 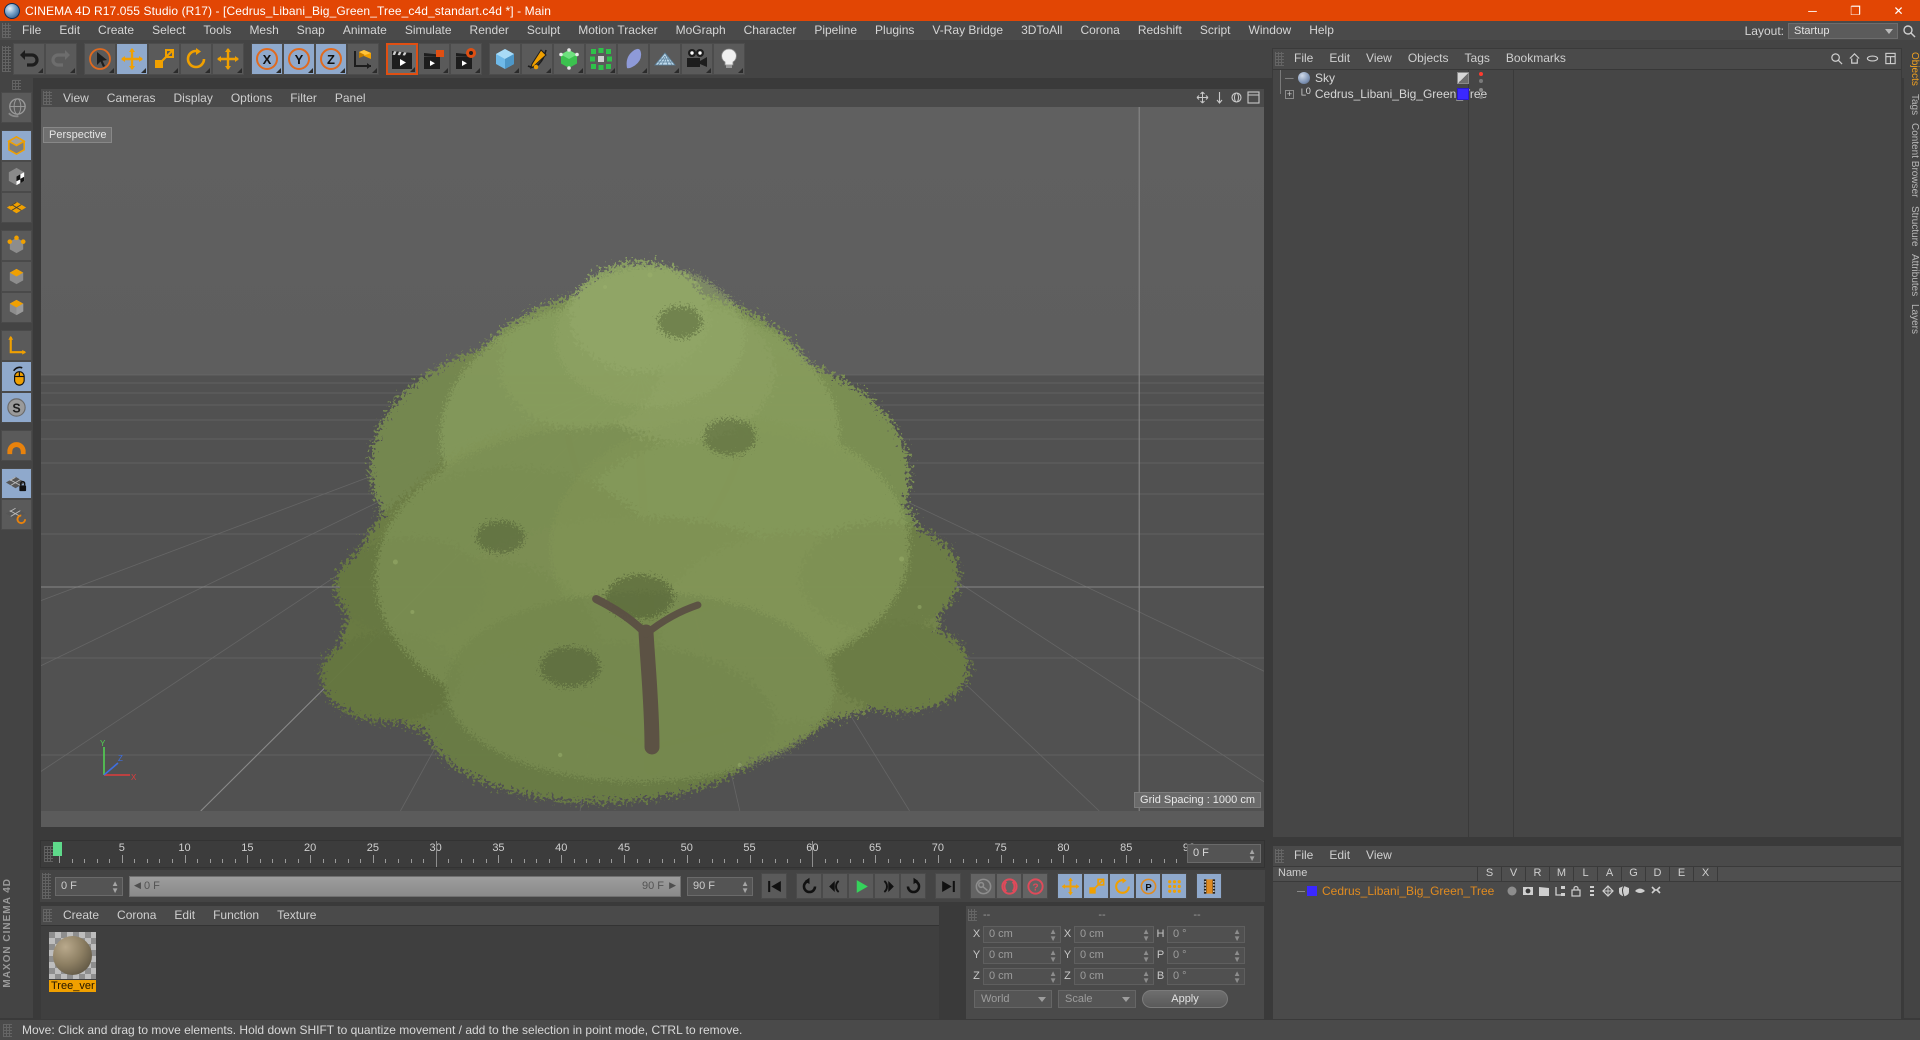 I want to click on menu-item-corona: Corona, so click(x=1099, y=30).